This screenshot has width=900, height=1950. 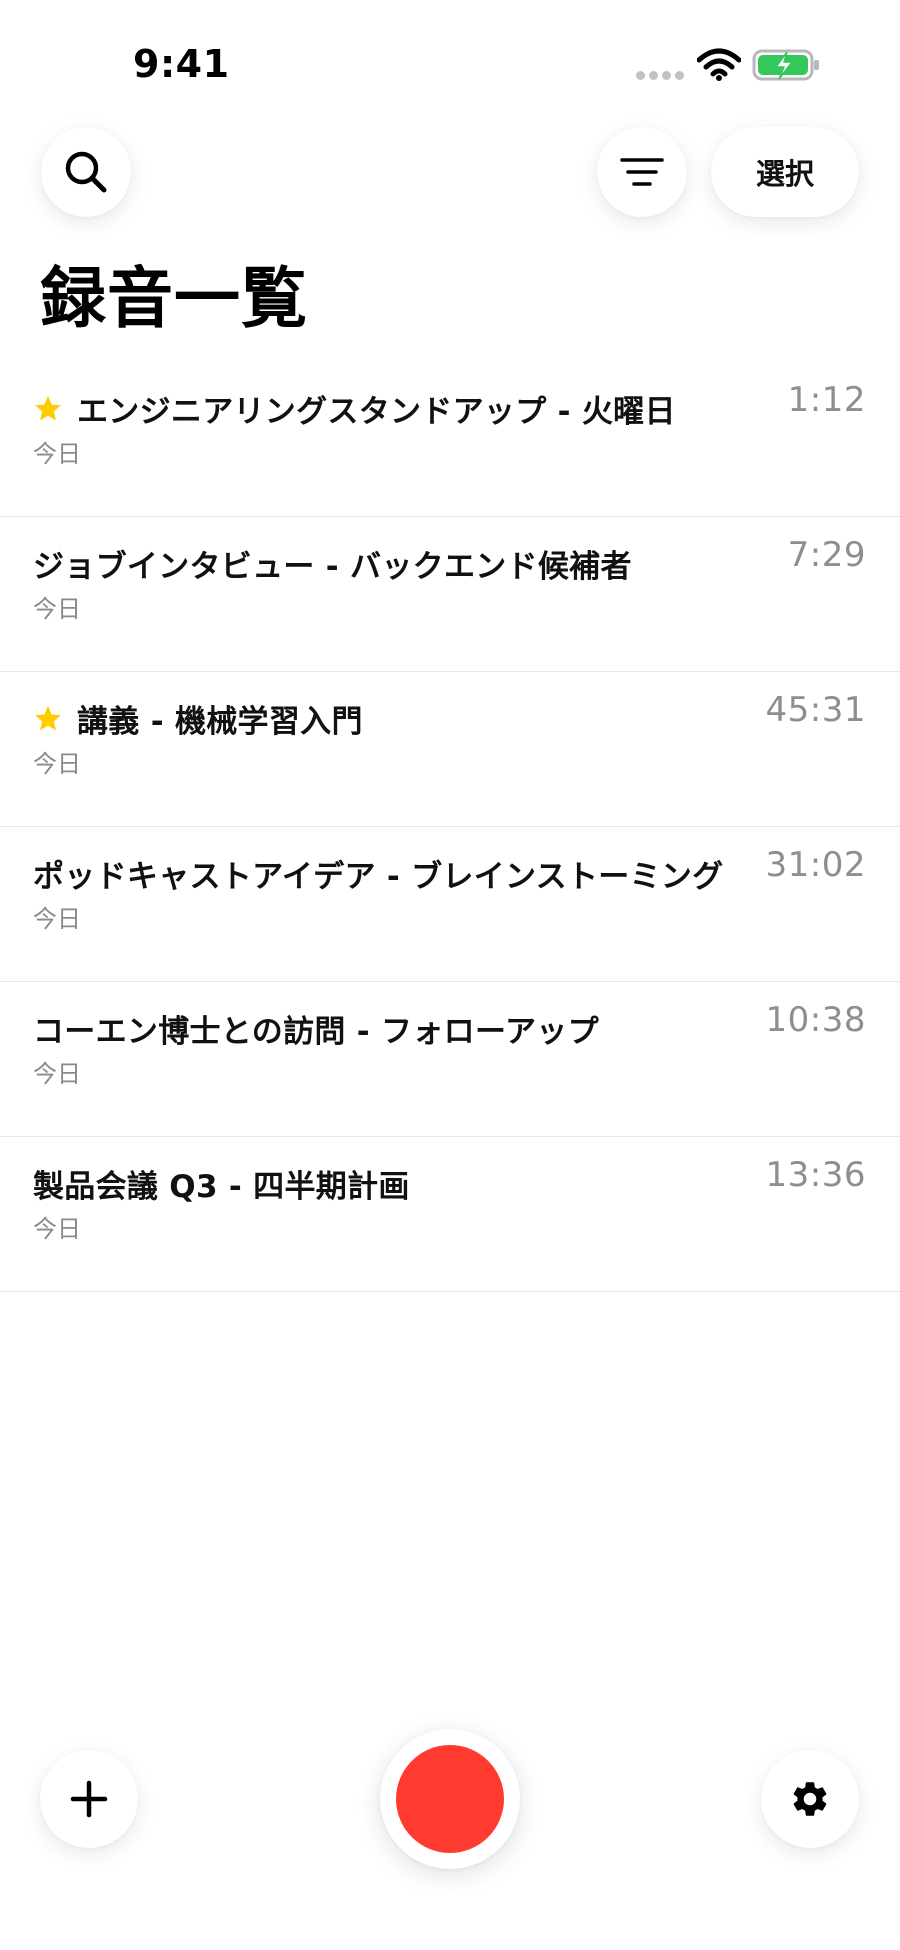 I want to click on recording-title: エンジニアリングスタンドアップ - 火曜日, so click(x=376, y=412).